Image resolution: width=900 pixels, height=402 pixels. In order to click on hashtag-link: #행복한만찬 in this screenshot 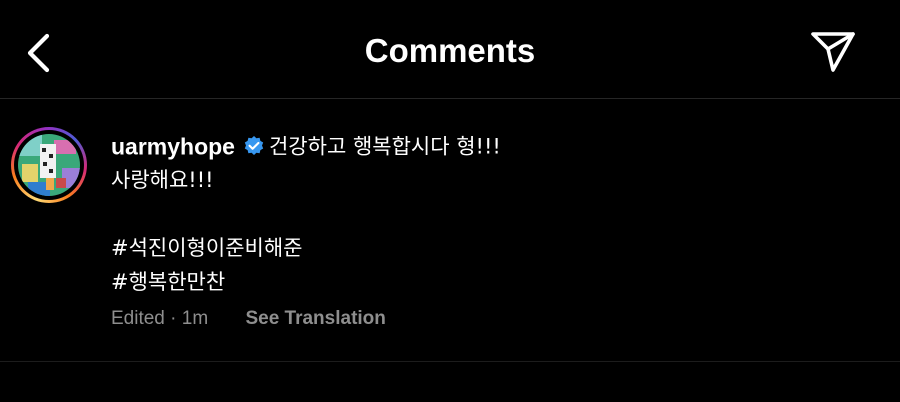, I will do `click(491, 282)`.